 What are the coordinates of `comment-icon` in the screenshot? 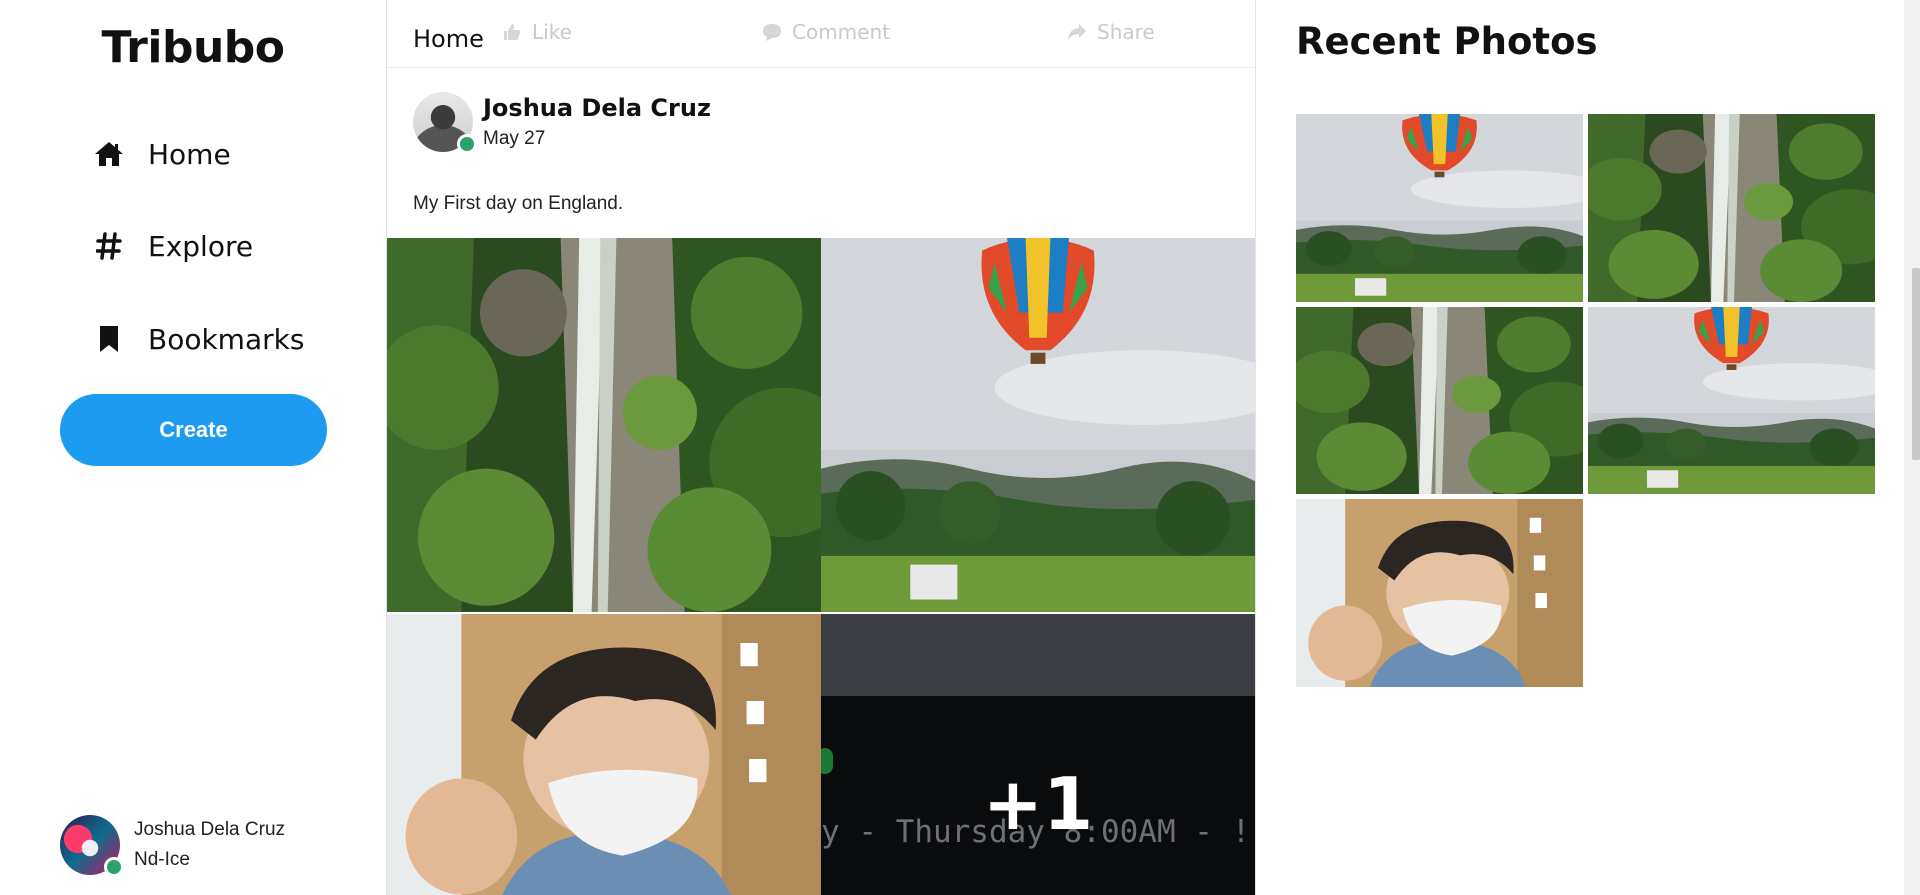 It's located at (772, 32).